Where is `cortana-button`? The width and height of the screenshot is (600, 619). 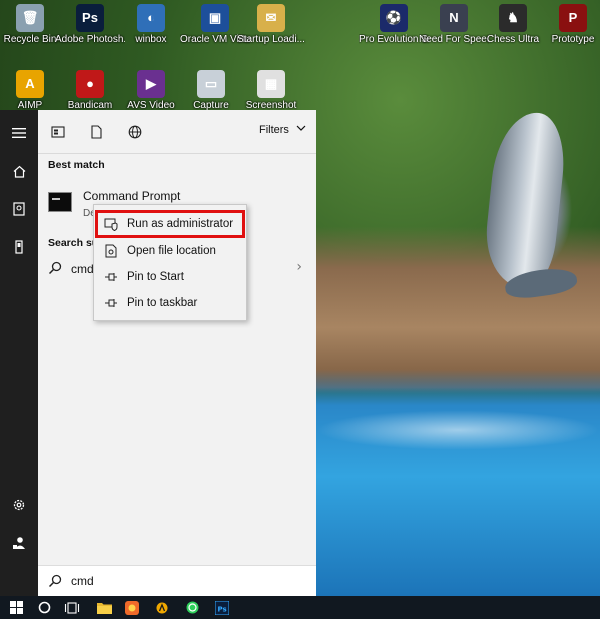
cortana-button is located at coordinates (44, 607).